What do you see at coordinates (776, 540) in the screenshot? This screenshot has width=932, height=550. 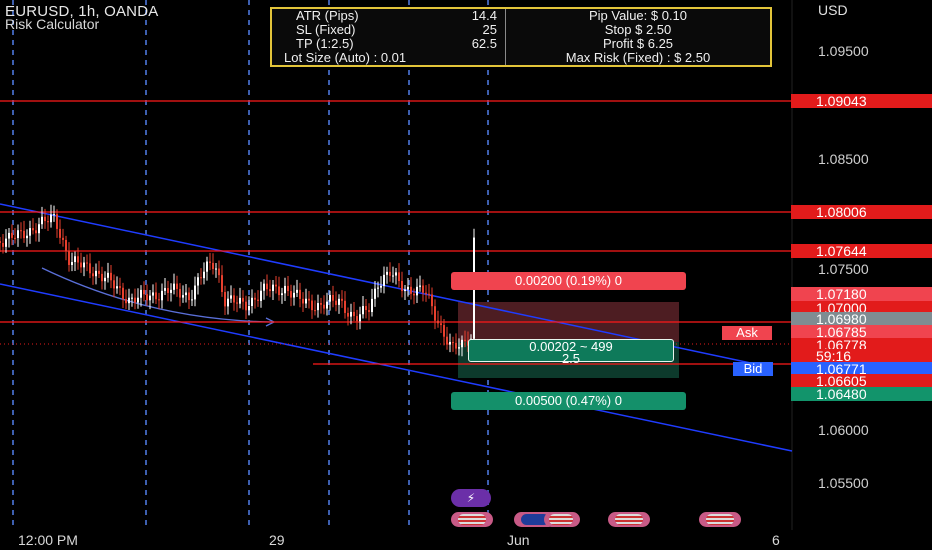 I see `time-label: 6` at bounding box center [776, 540].